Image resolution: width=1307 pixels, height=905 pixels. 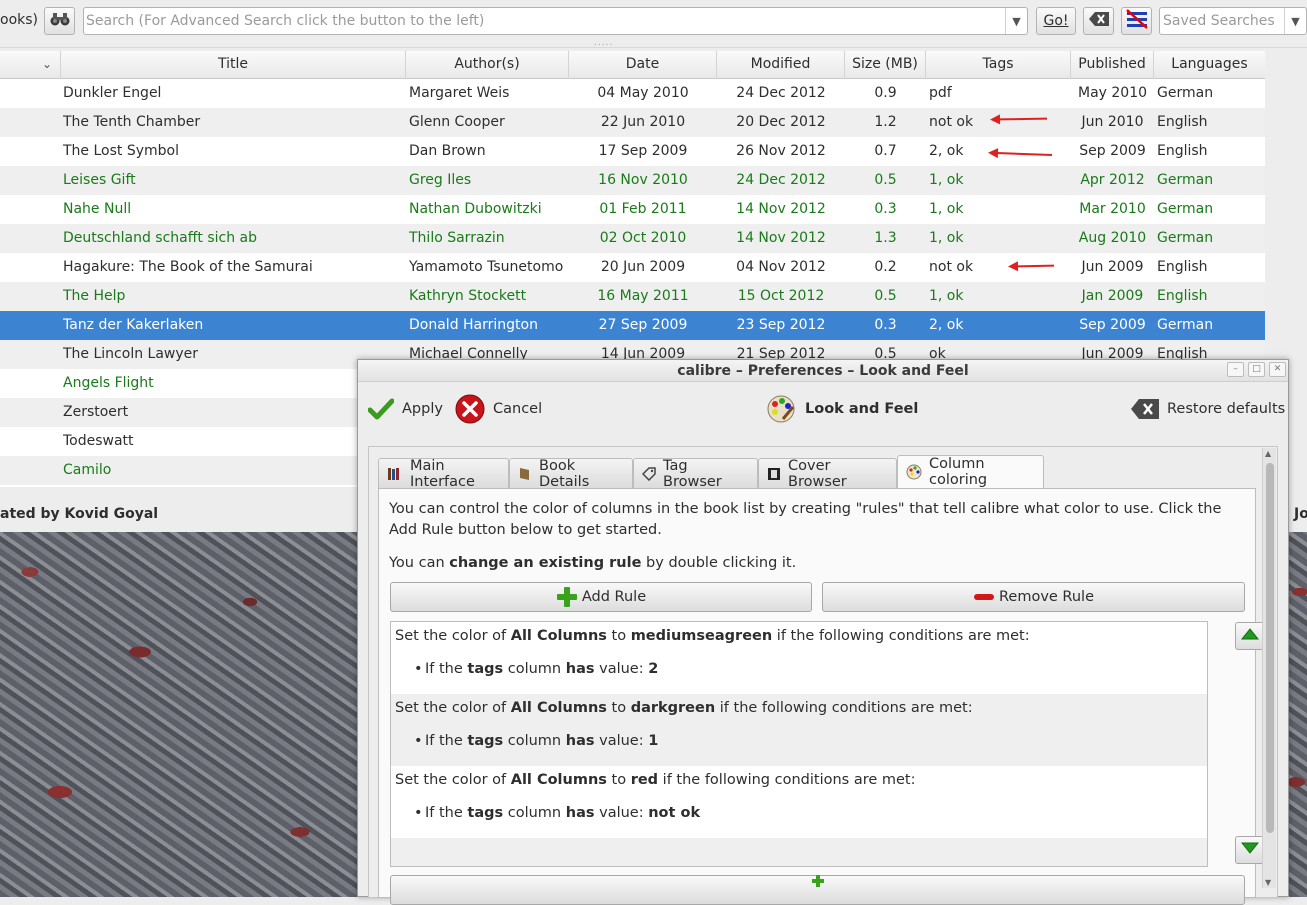 What do you see at coordinates (781, 122) in the screenshot?
I see `table-cell-modified: 20 Dec 2012` at bounding box center [781, 122].